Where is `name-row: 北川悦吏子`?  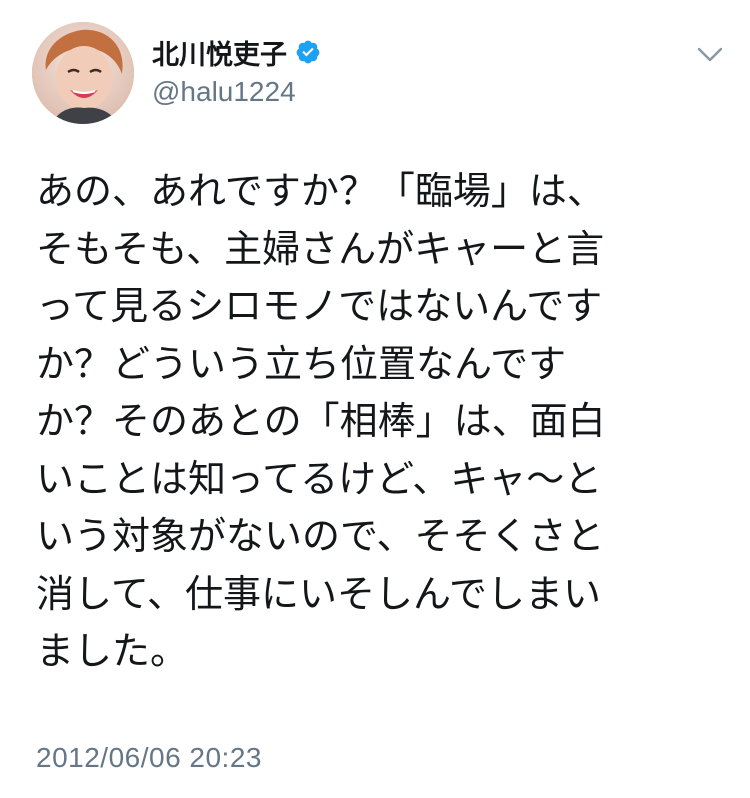 name-row: 北川悦吏子 is located at coordinates (236, 52).